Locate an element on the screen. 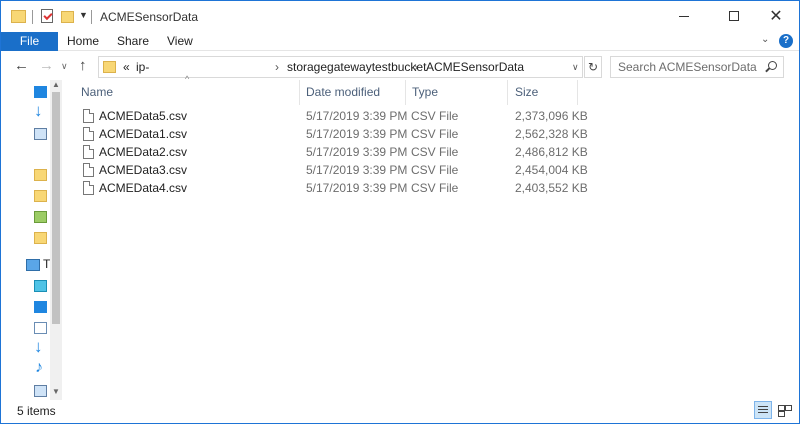 The height and width of the screenshot is (424, 800). file-size: 2,454,004 KB is located at coordinates (551, 170).